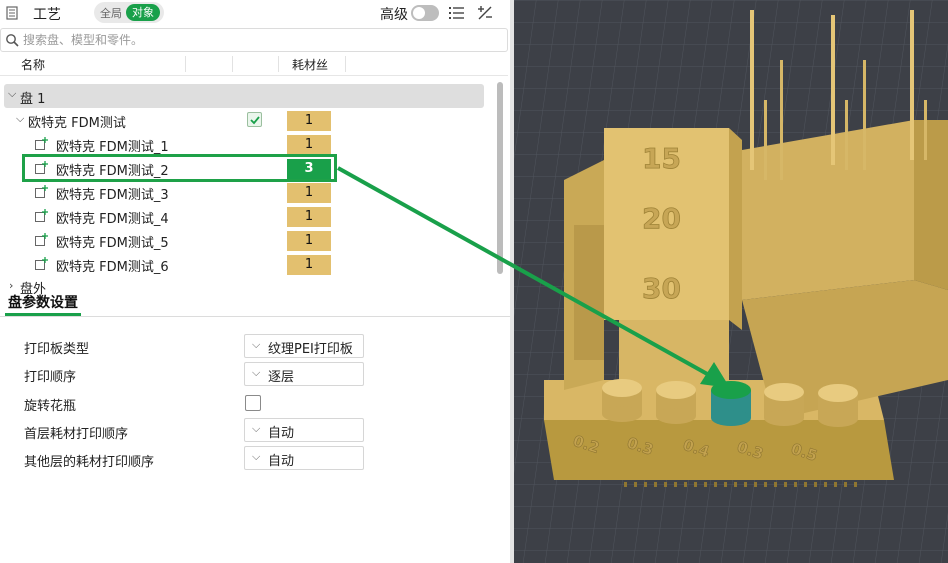  Describe the element at coordinates (12, 40) in the screenshot. I see `search-icon` at that location.